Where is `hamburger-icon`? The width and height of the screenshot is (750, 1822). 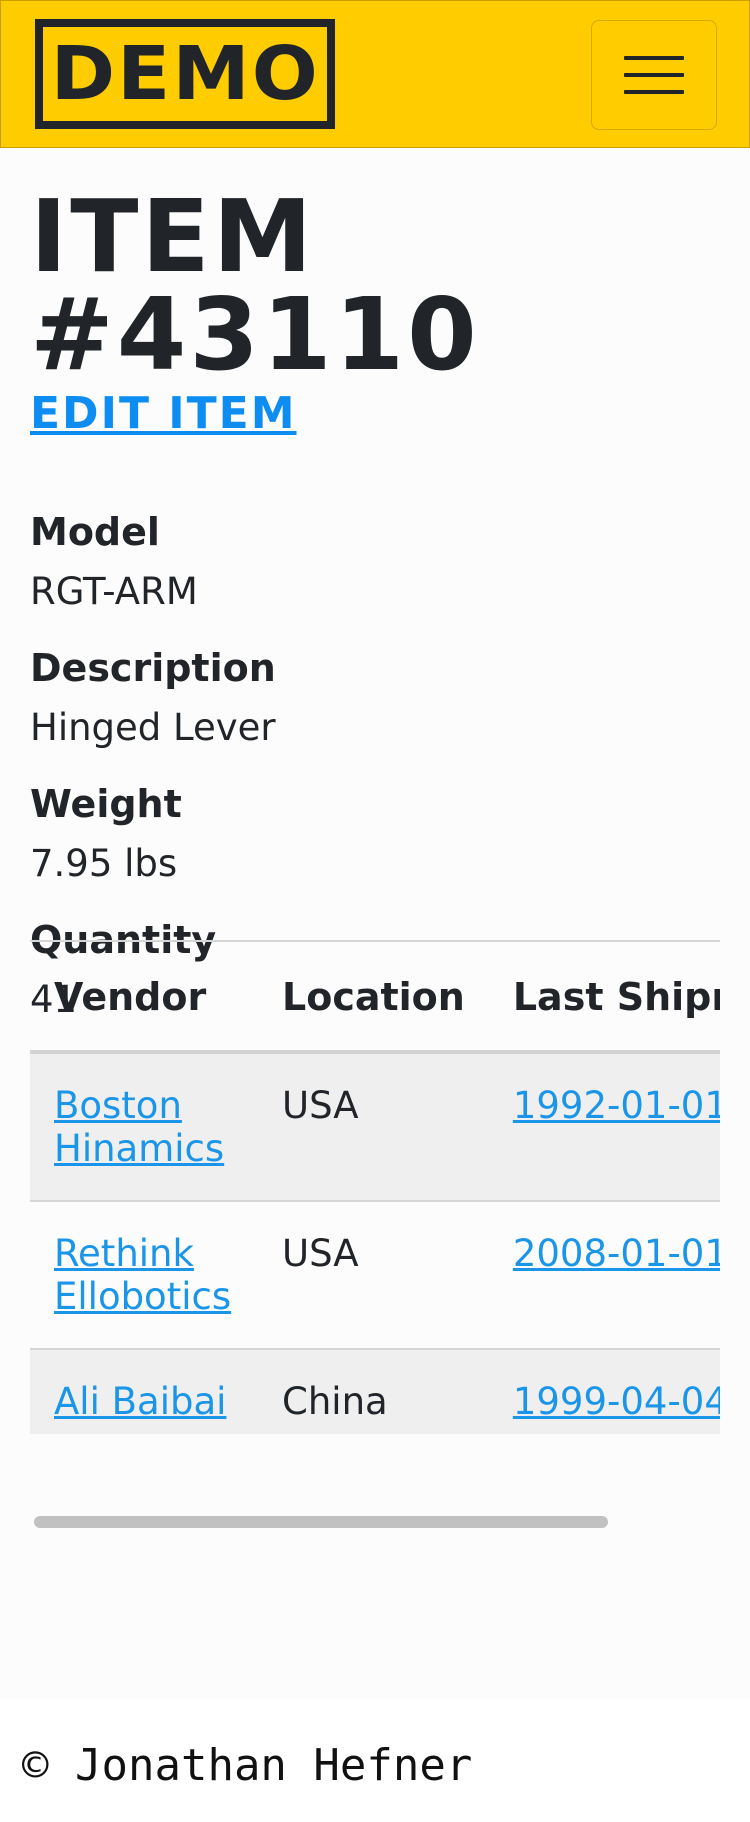
hamburger-icon is located at coordinates (654, 58).